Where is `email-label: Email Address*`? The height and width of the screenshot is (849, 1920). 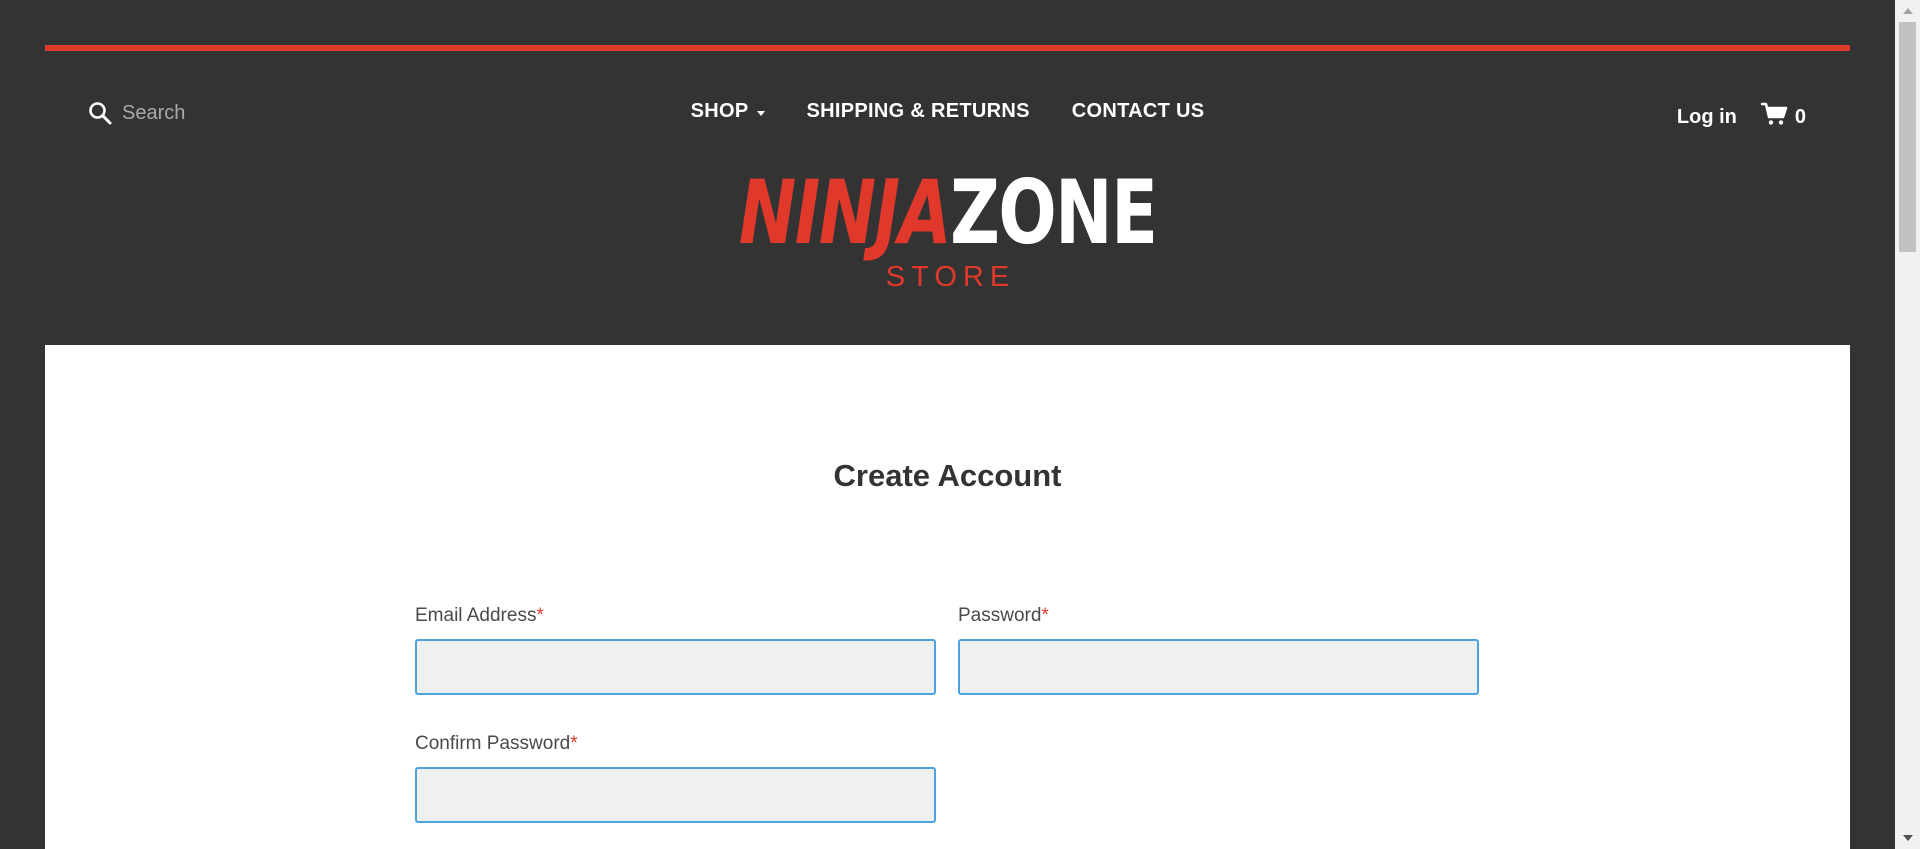 email-label: Email Address* is located at coordinates (675, 616).